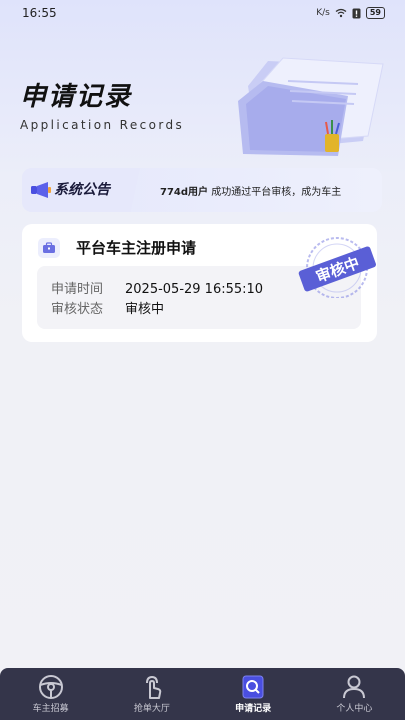 The image size is (405, 720). I want to click on application-title: 平台车主注册申请, so click(136, 248).